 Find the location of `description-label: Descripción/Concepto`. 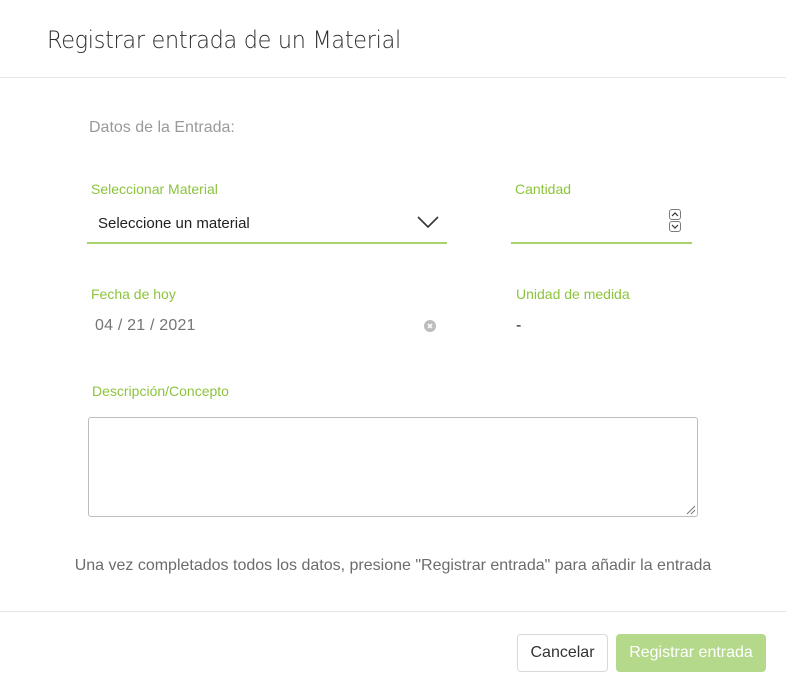

description-label: Descripción/Concepto is located at coordinates (160, 391).